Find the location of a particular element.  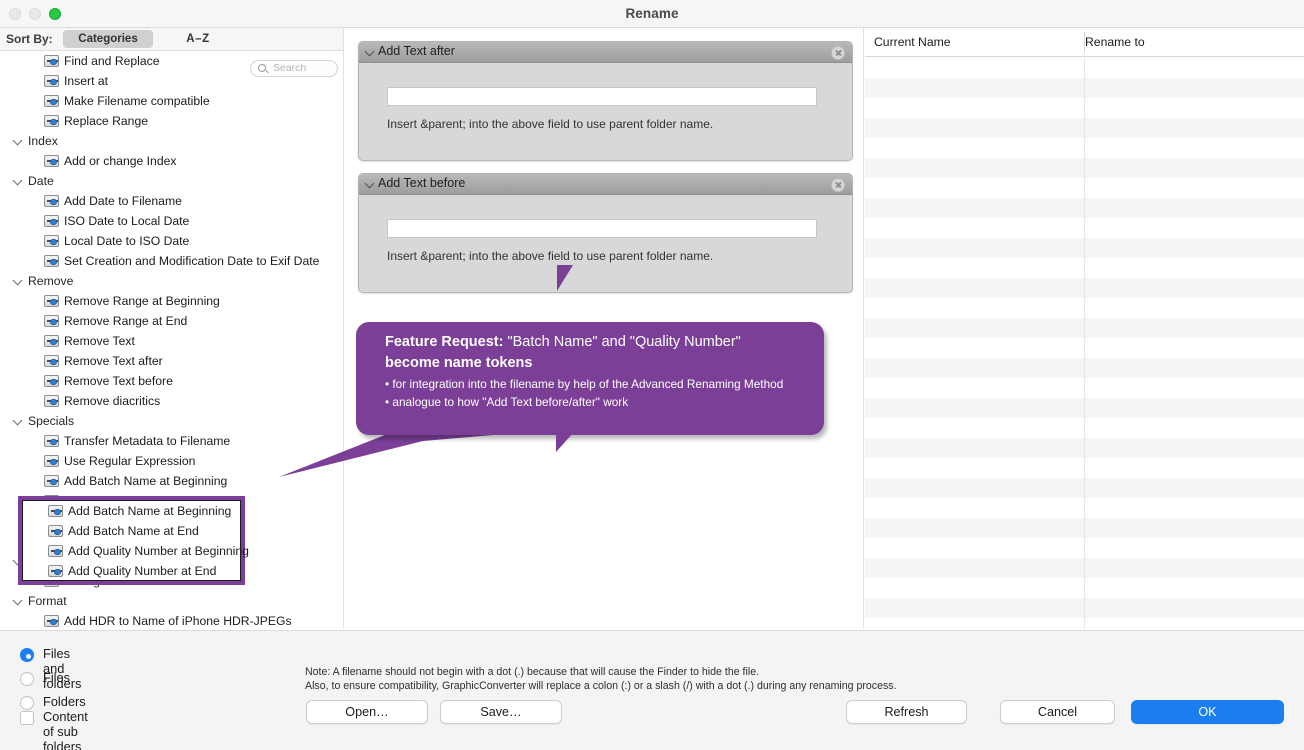

callout-tail is located at coordinates (565, 442).